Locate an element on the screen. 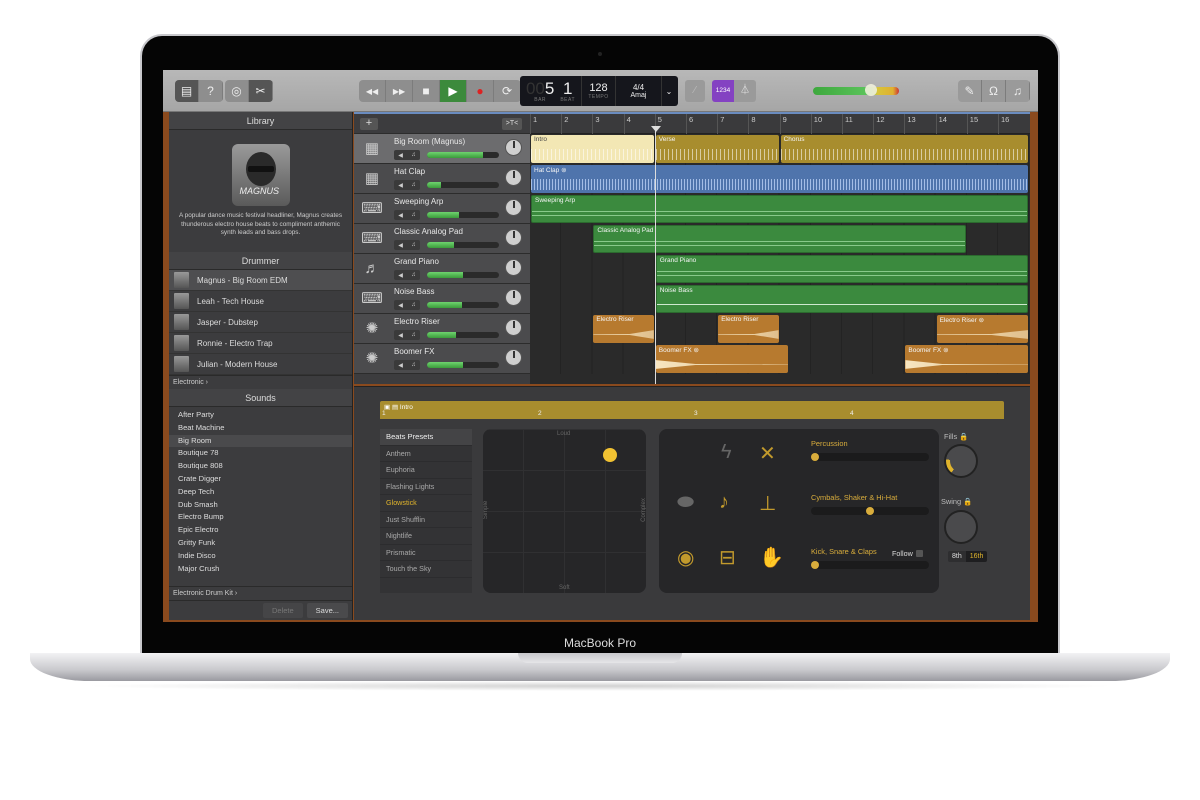  region: Chorus is located at coordinates (904, 149).